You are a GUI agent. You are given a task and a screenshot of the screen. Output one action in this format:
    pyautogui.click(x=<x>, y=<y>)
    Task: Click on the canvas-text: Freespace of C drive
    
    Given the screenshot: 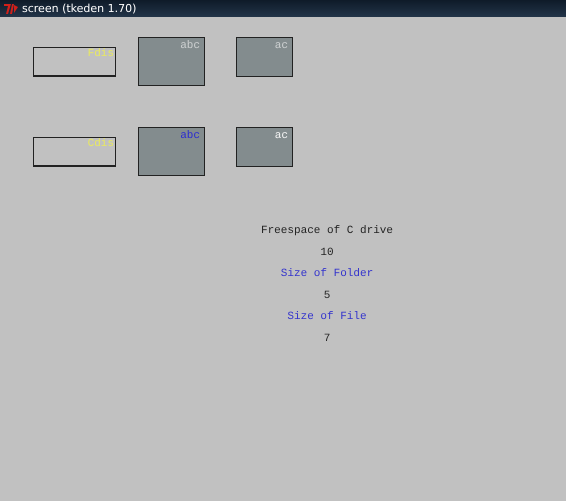 What is the action you would take?
    pyautogui.click(x=327, y=232)
    